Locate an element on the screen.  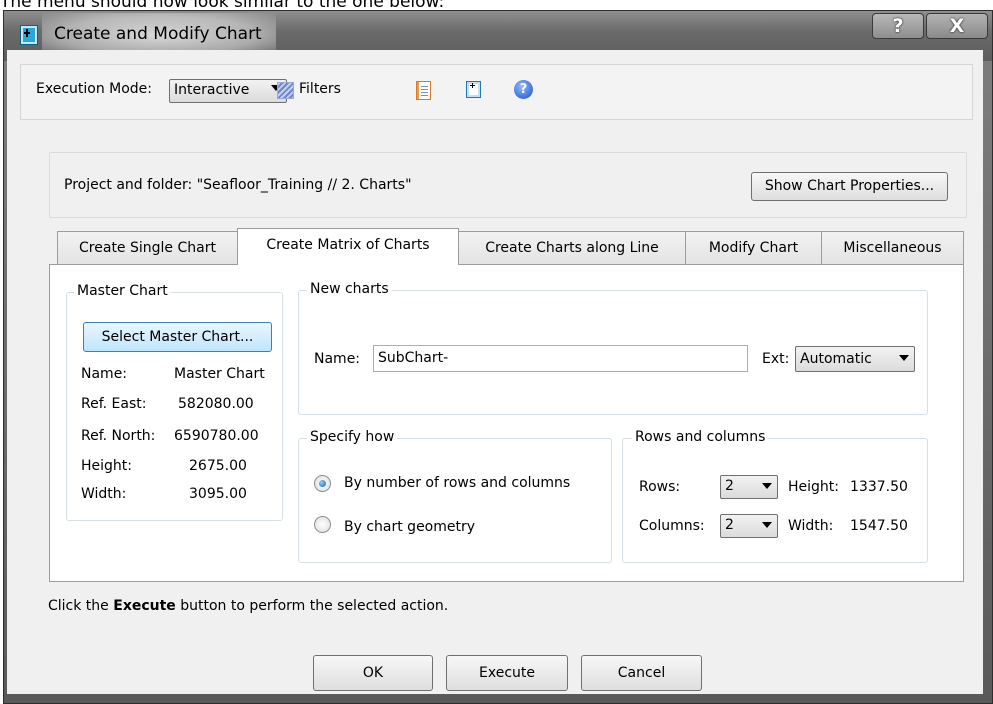
master-ref-north-label: Ref. North: is located at coordinates (118, 436).